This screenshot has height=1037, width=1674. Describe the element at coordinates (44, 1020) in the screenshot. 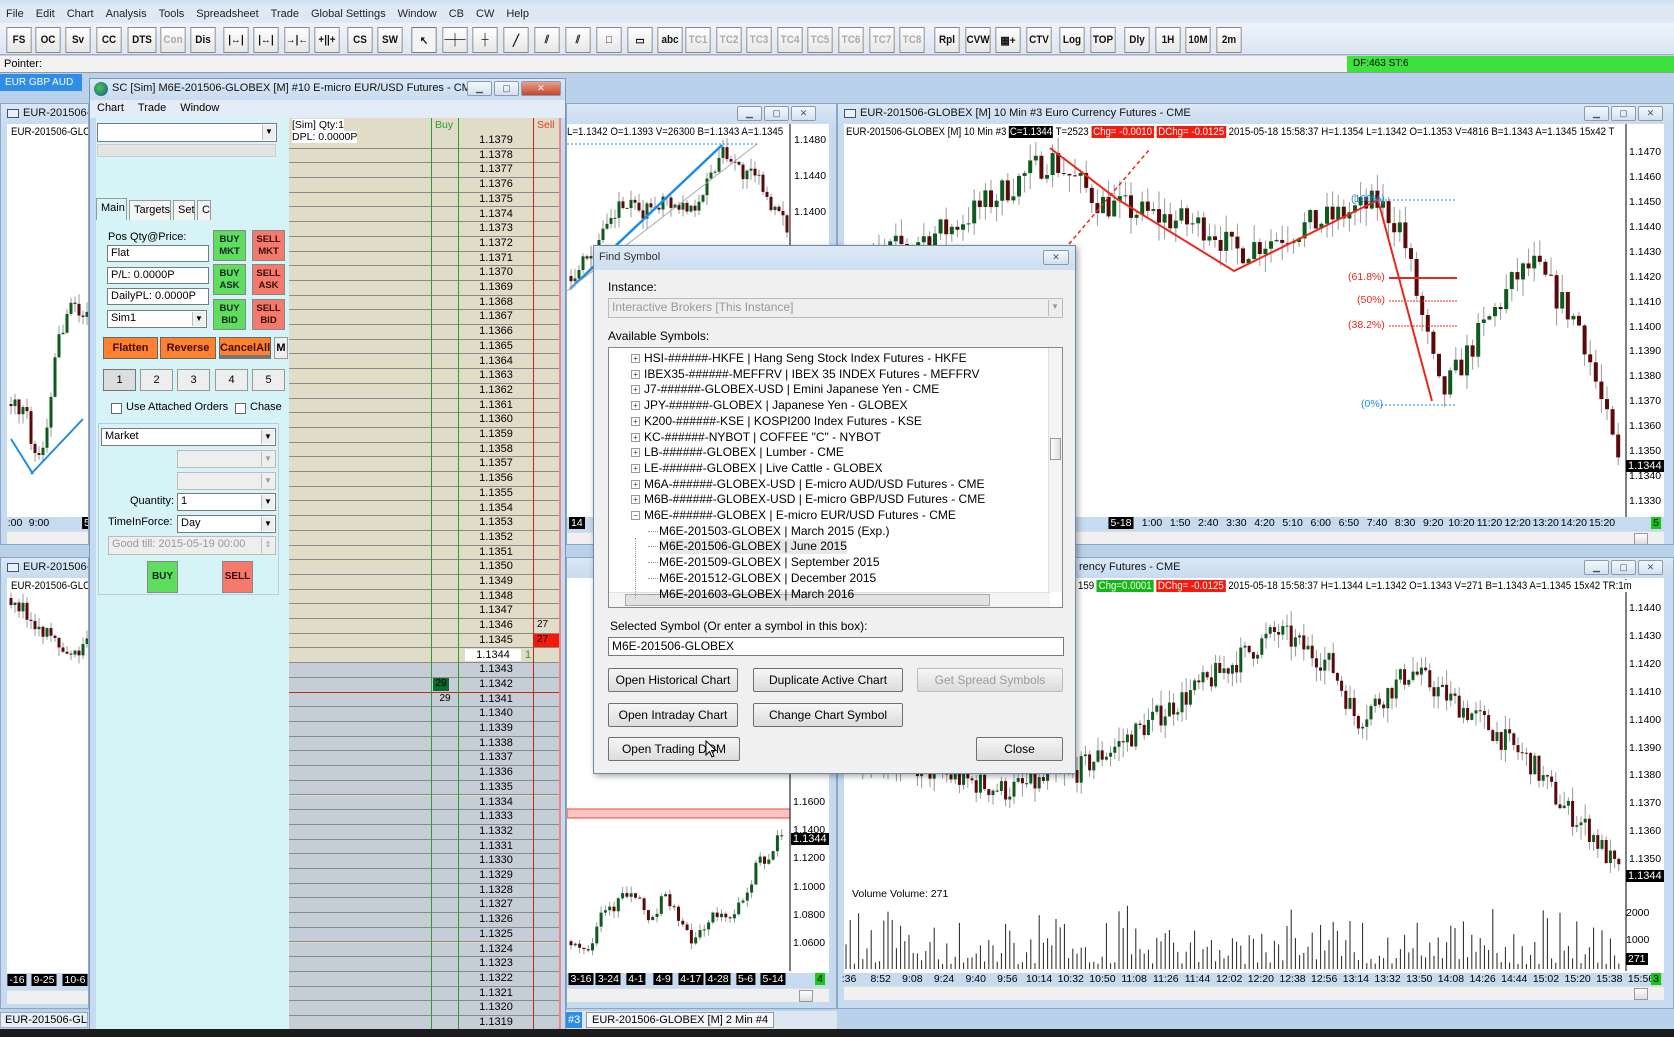

I see `chart-tab-left: EUR-201506-GLOBEX` at that location.